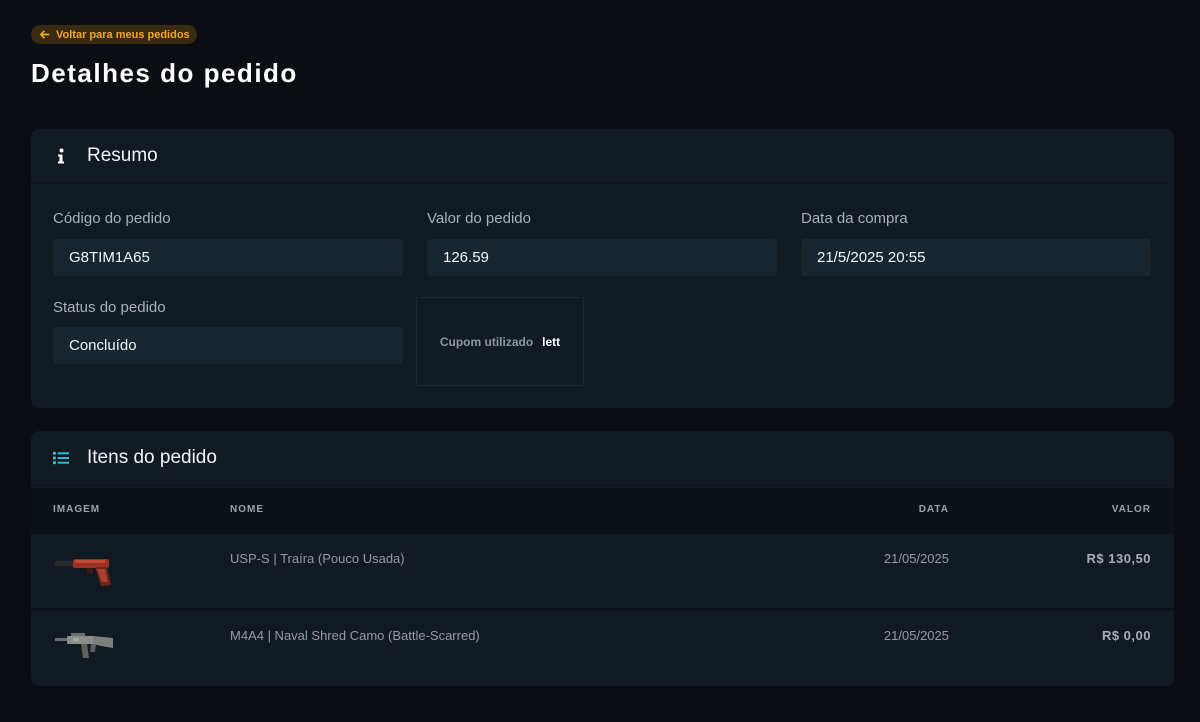  I want to click on items-table-header: IMAGEM NOME DATA VALOR, so click(602, 511).